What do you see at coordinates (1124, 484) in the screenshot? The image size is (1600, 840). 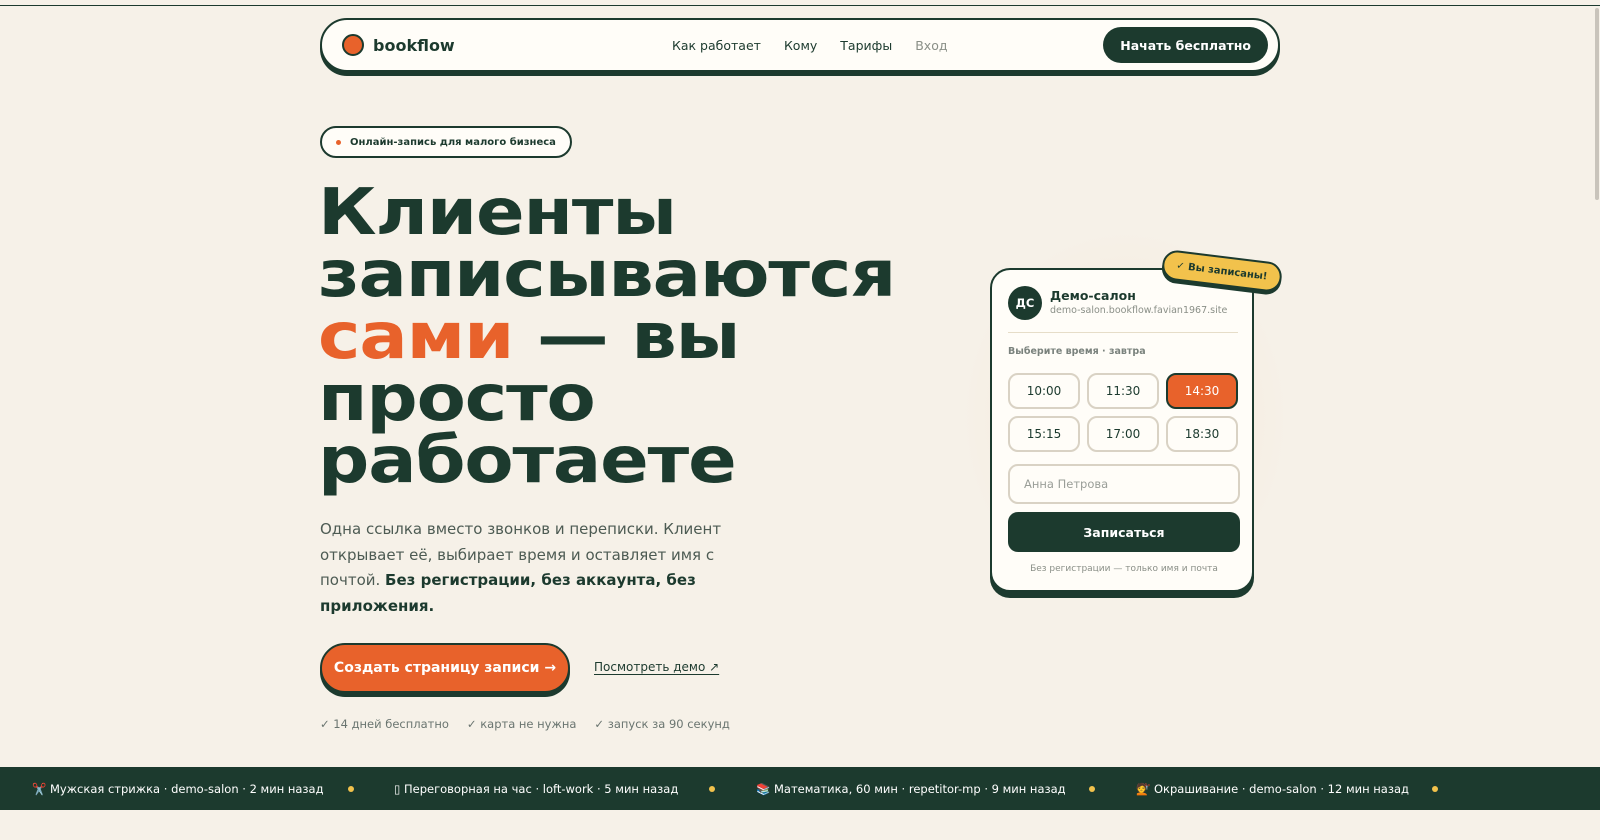 I see `client-name-input` at bounding box center [1124, 484].